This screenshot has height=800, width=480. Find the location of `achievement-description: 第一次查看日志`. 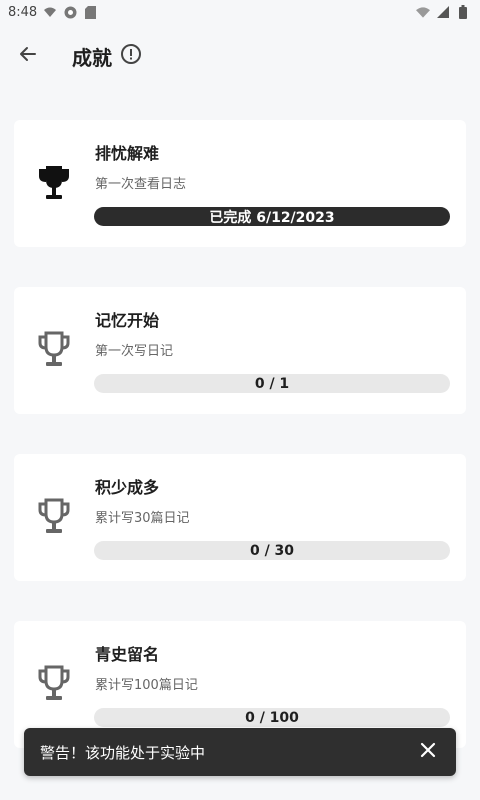

achievement-description: 第一次查看日志 is located at coordinates (141, 184).